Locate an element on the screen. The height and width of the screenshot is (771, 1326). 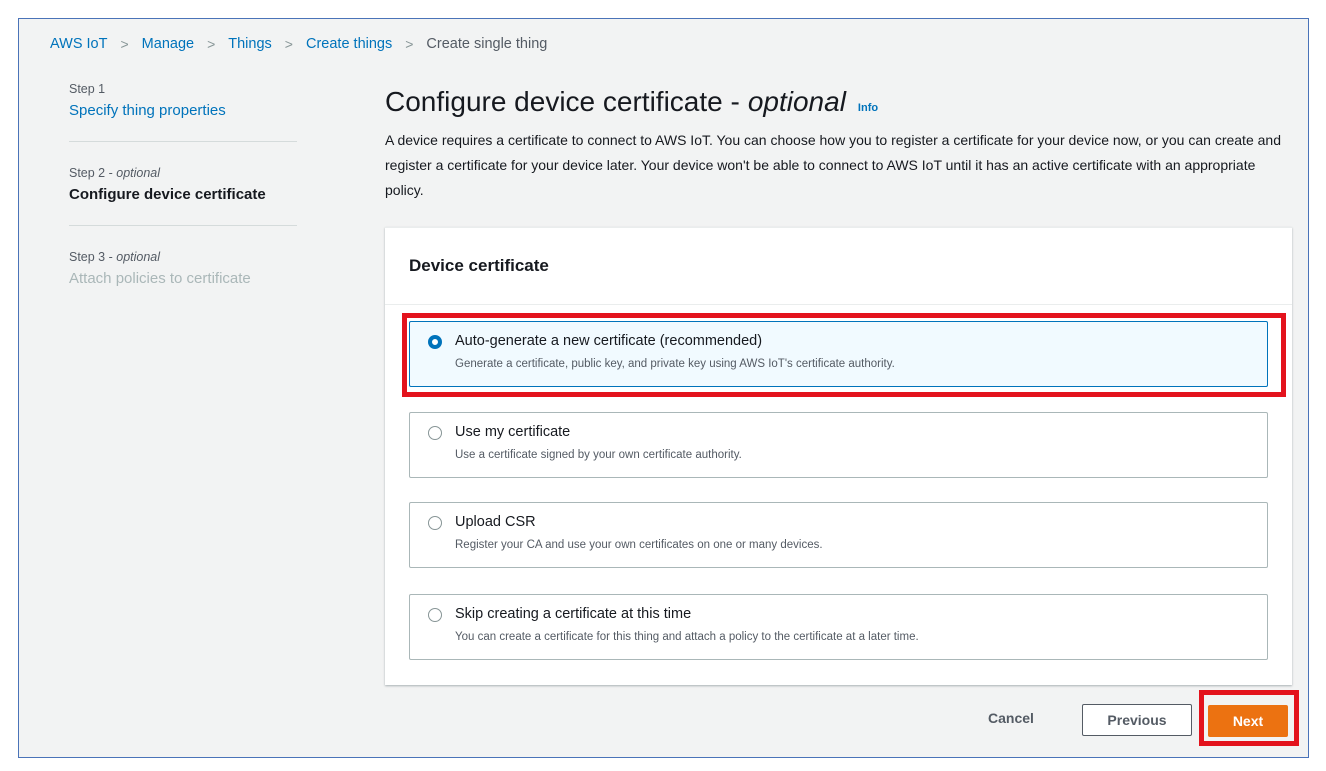
step-1-link: Specify thing properties is located at coordinates (183, 110).